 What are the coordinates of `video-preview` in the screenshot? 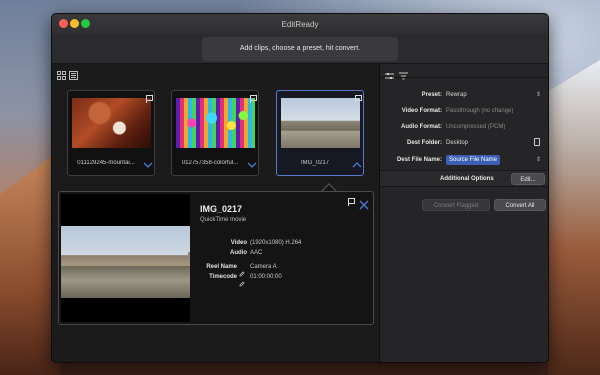 It's located at (125, 258).